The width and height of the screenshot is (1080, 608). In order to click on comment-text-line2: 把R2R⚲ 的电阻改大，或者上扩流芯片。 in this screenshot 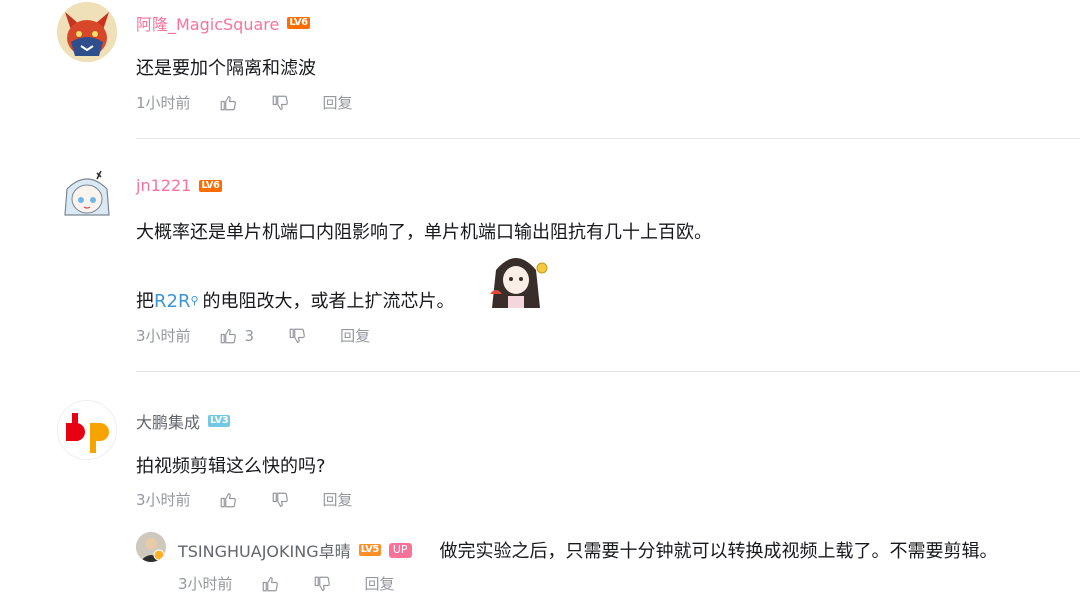, I will do `click(295, 300)`.